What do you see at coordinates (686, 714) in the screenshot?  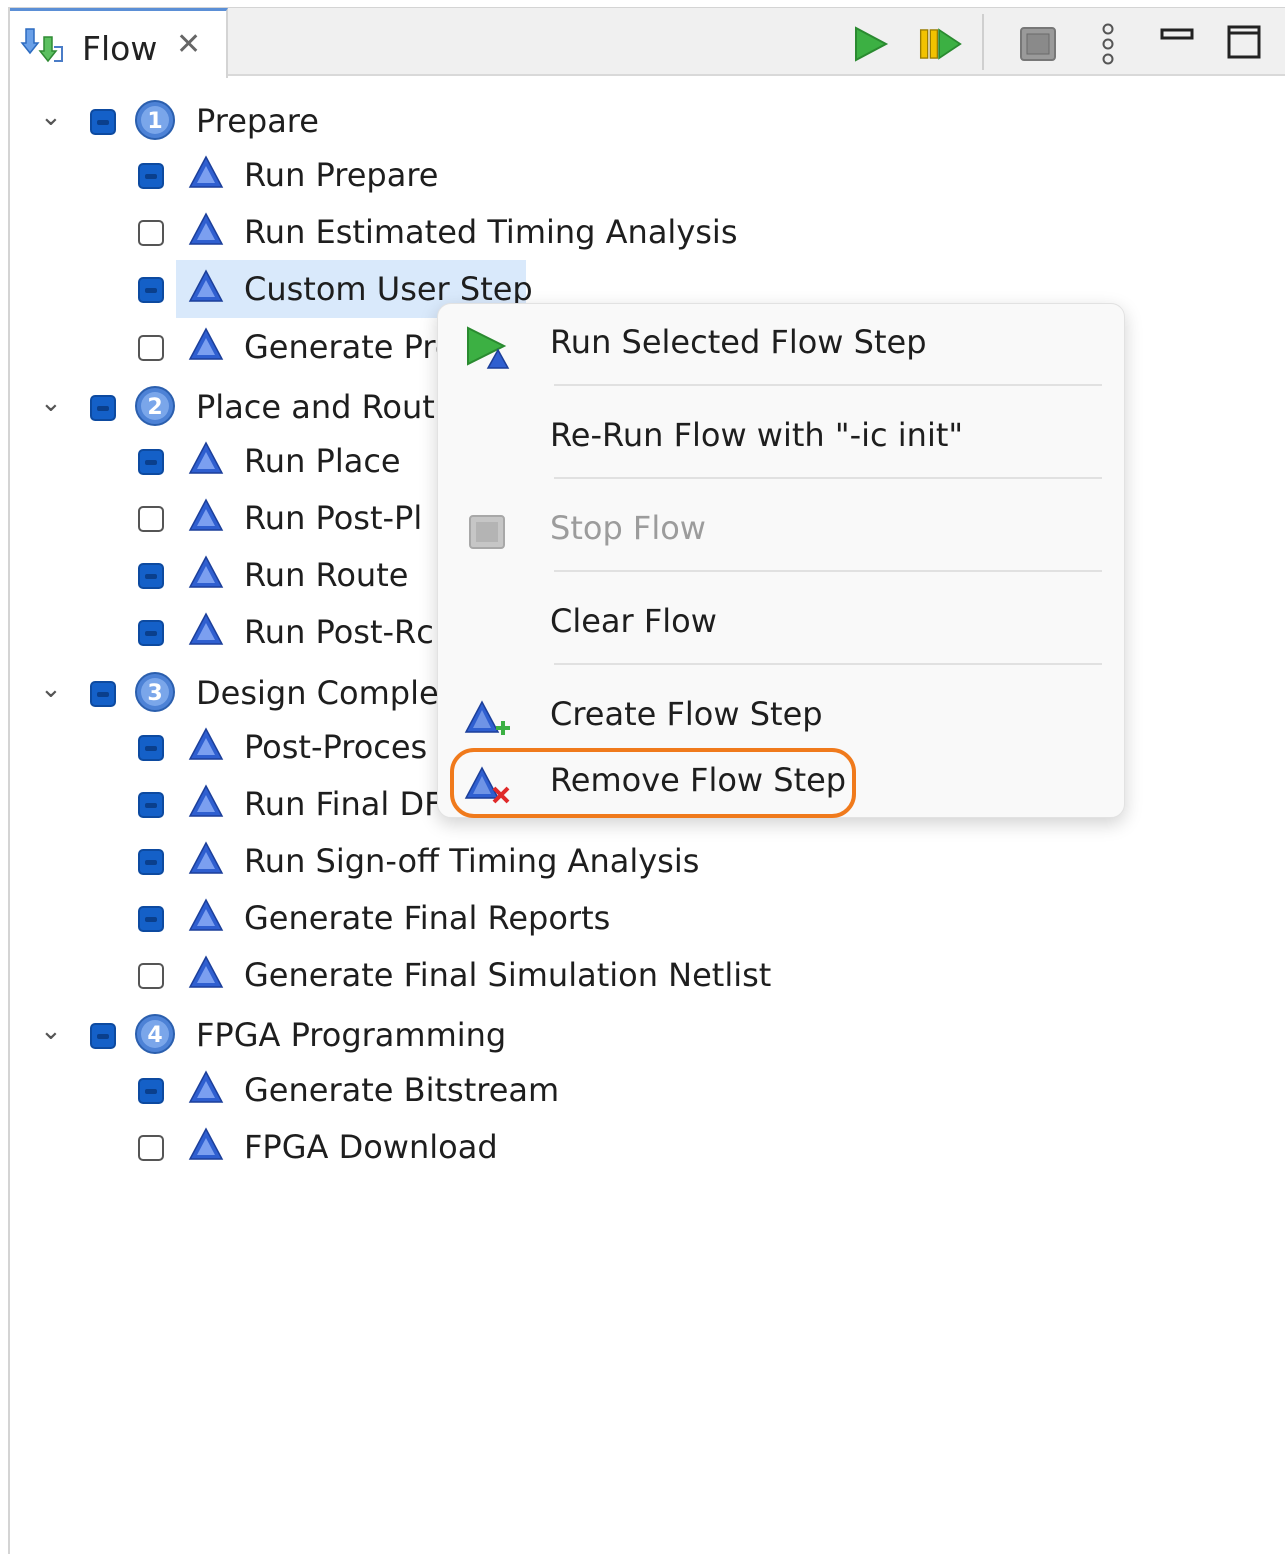 I see `menu-item-label: Create Flow Step` at bounding box center [686, 714].